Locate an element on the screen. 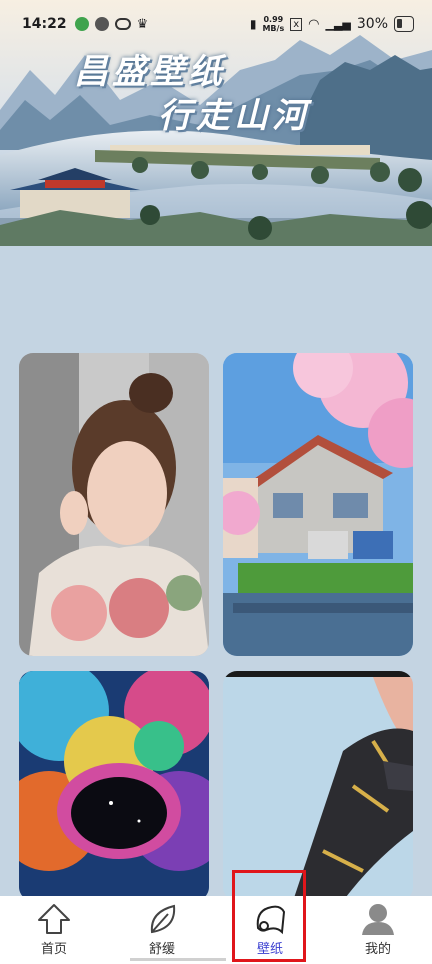 The height and width of the screenshot is (964, 432). battery-icon is located at coordinates (404, 24).